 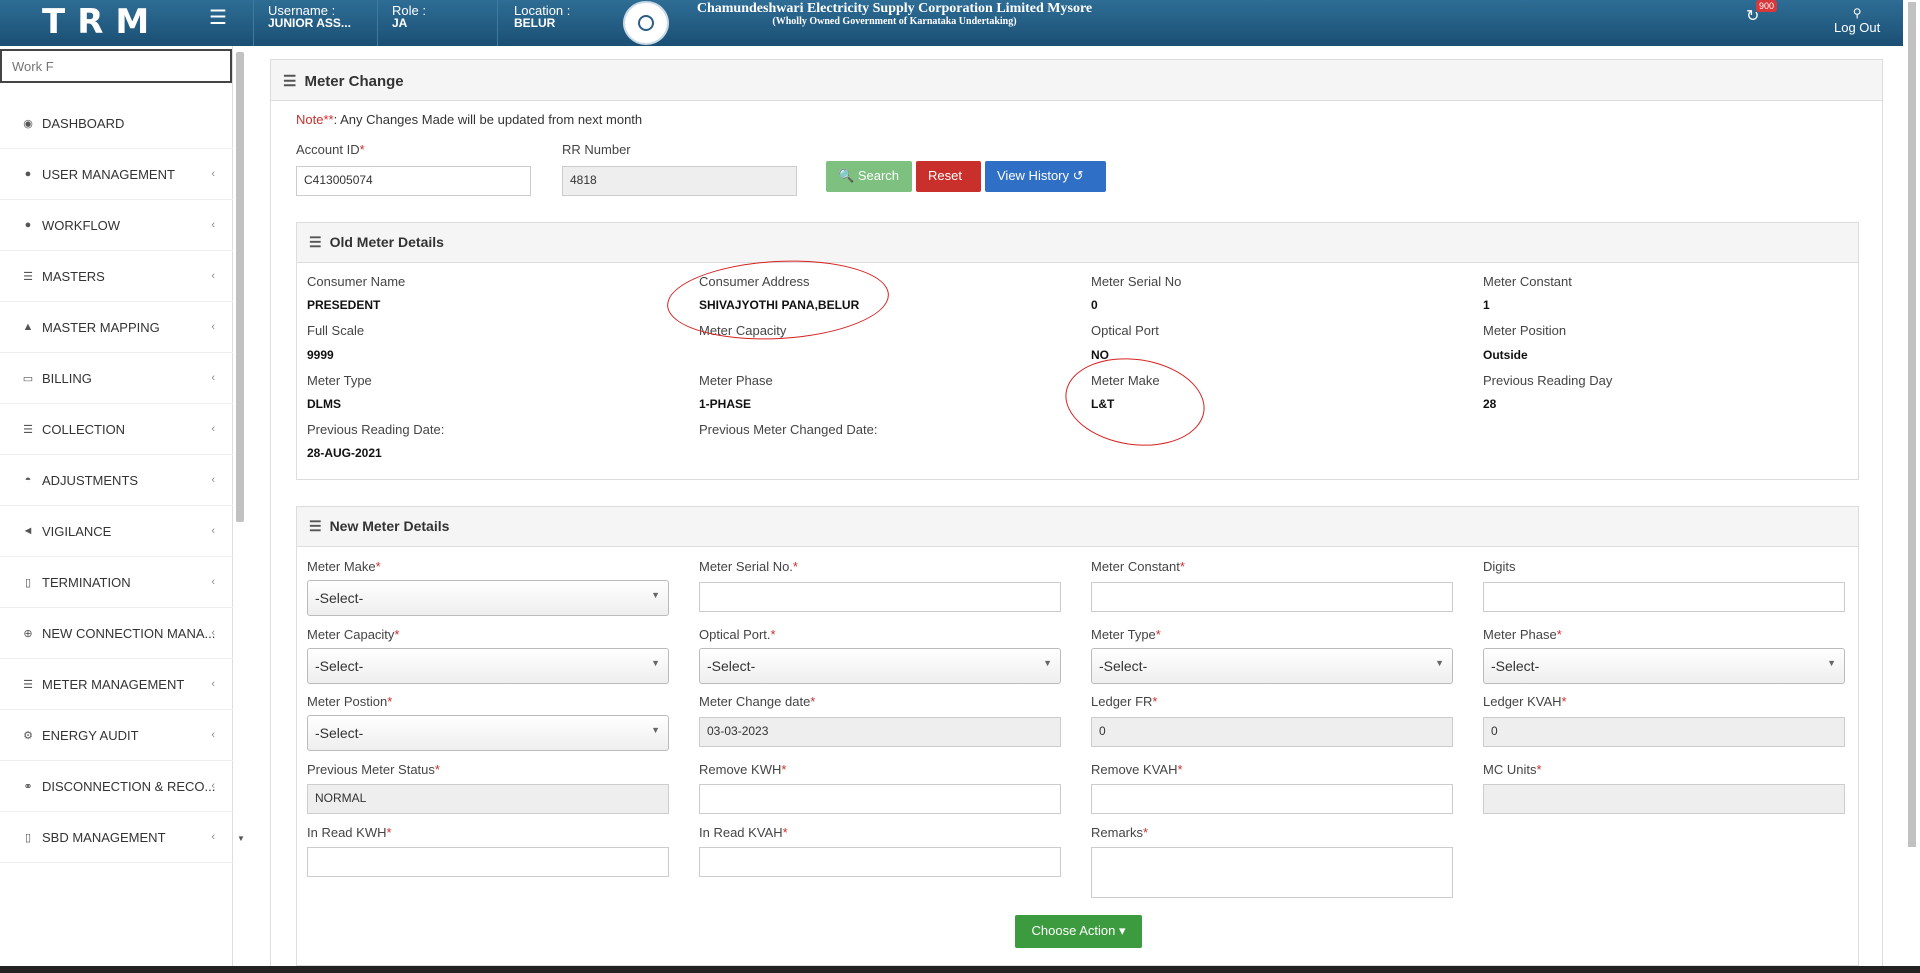 What do you see at coordinates (320, 355) in the screenshot?
I see `full-scale-value: 9999` at bounding box center [320, 355].